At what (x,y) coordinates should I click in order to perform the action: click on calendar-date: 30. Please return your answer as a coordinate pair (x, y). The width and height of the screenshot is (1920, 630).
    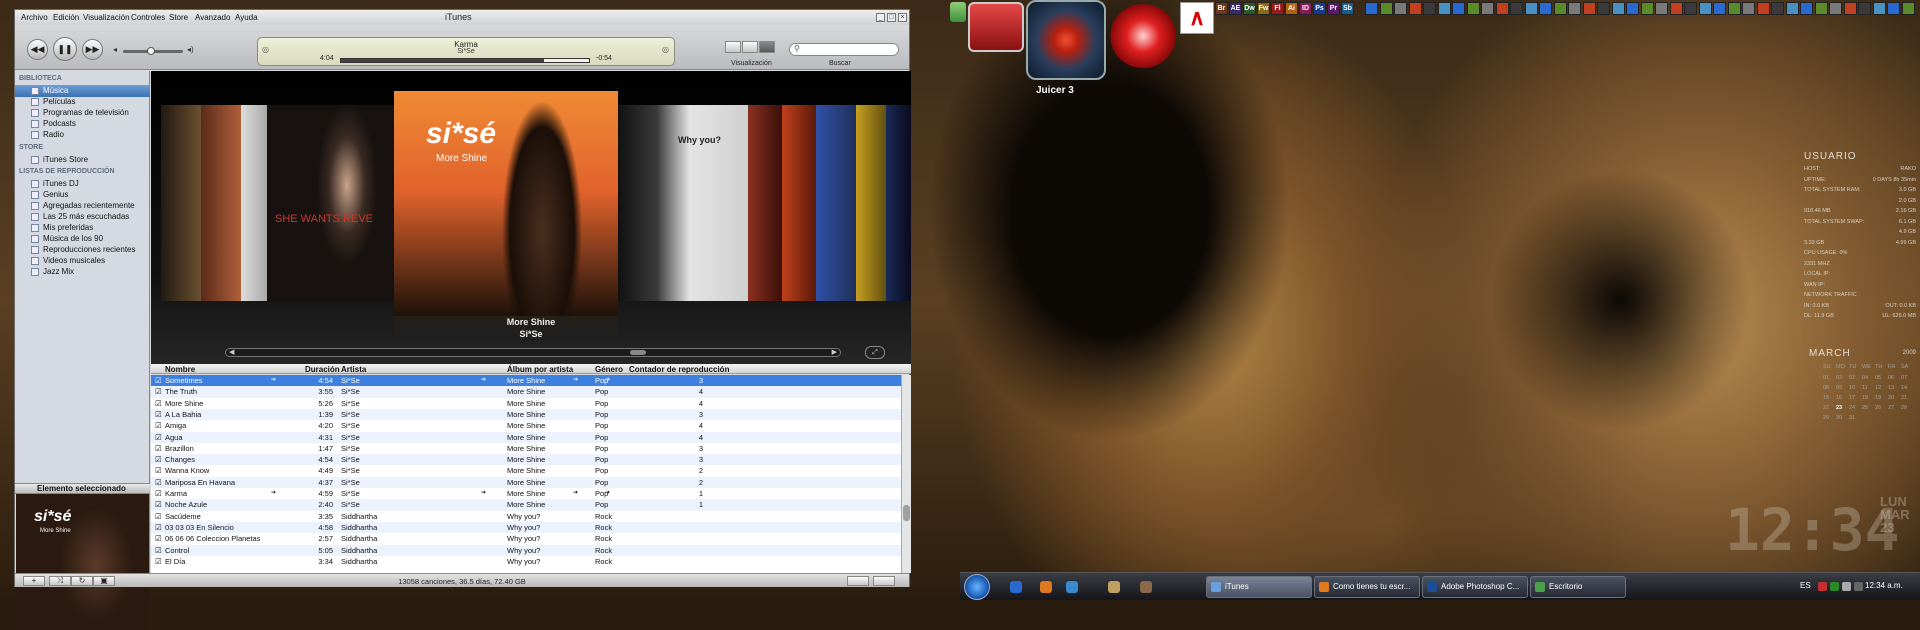
    Looking at the image, I should click on (1839, 418).